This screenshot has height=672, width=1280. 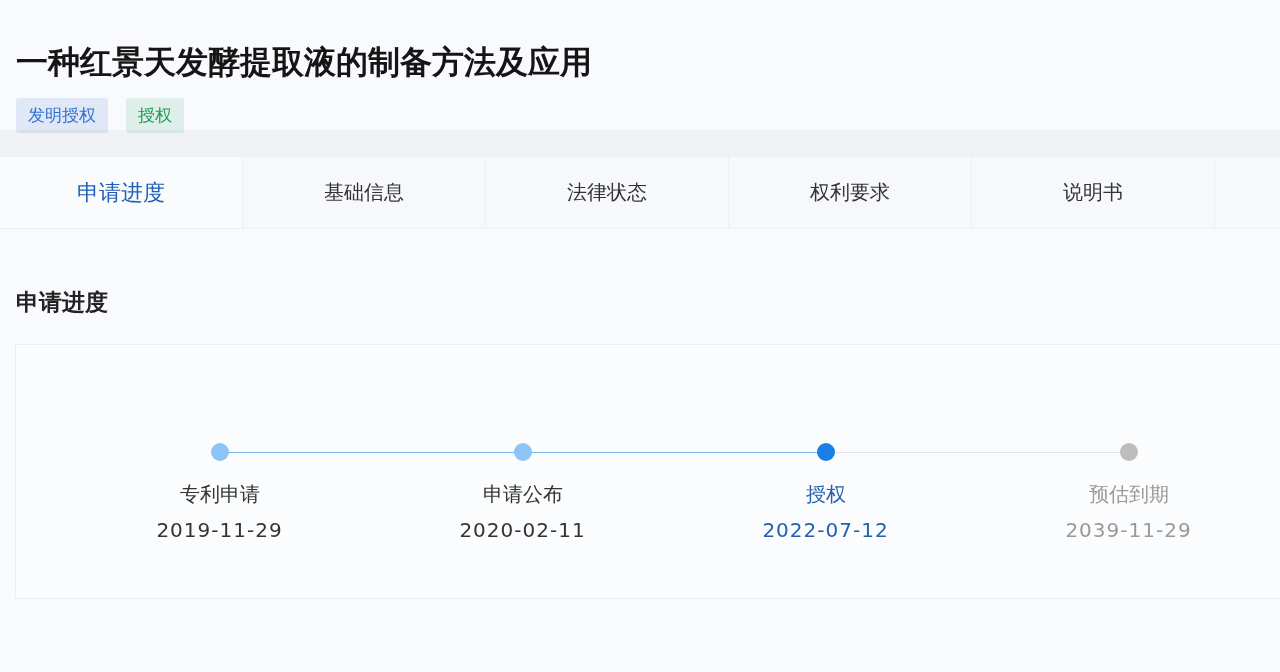 What do you see at coordinates (825, 494) in the screenshot?
I see `step-label: 授权` at bounding box center [825, 494].